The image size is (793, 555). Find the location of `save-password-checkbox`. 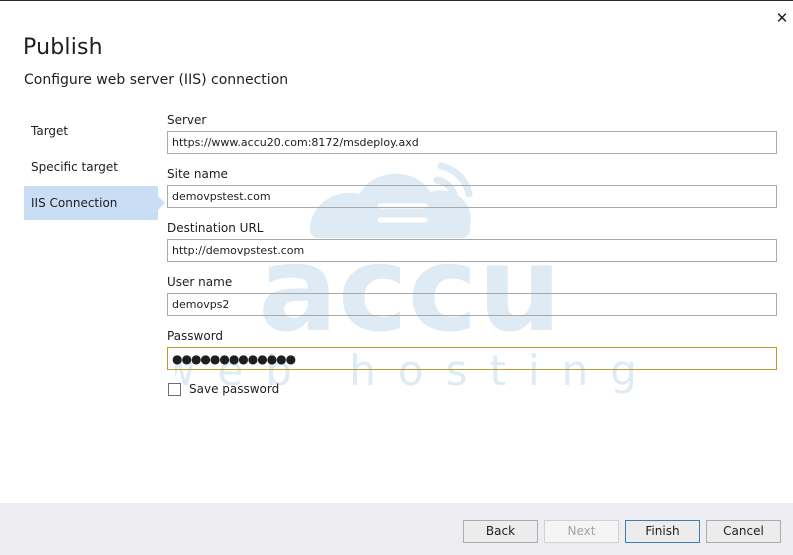

save-password-checkbox is located at coordinates (174, 389).